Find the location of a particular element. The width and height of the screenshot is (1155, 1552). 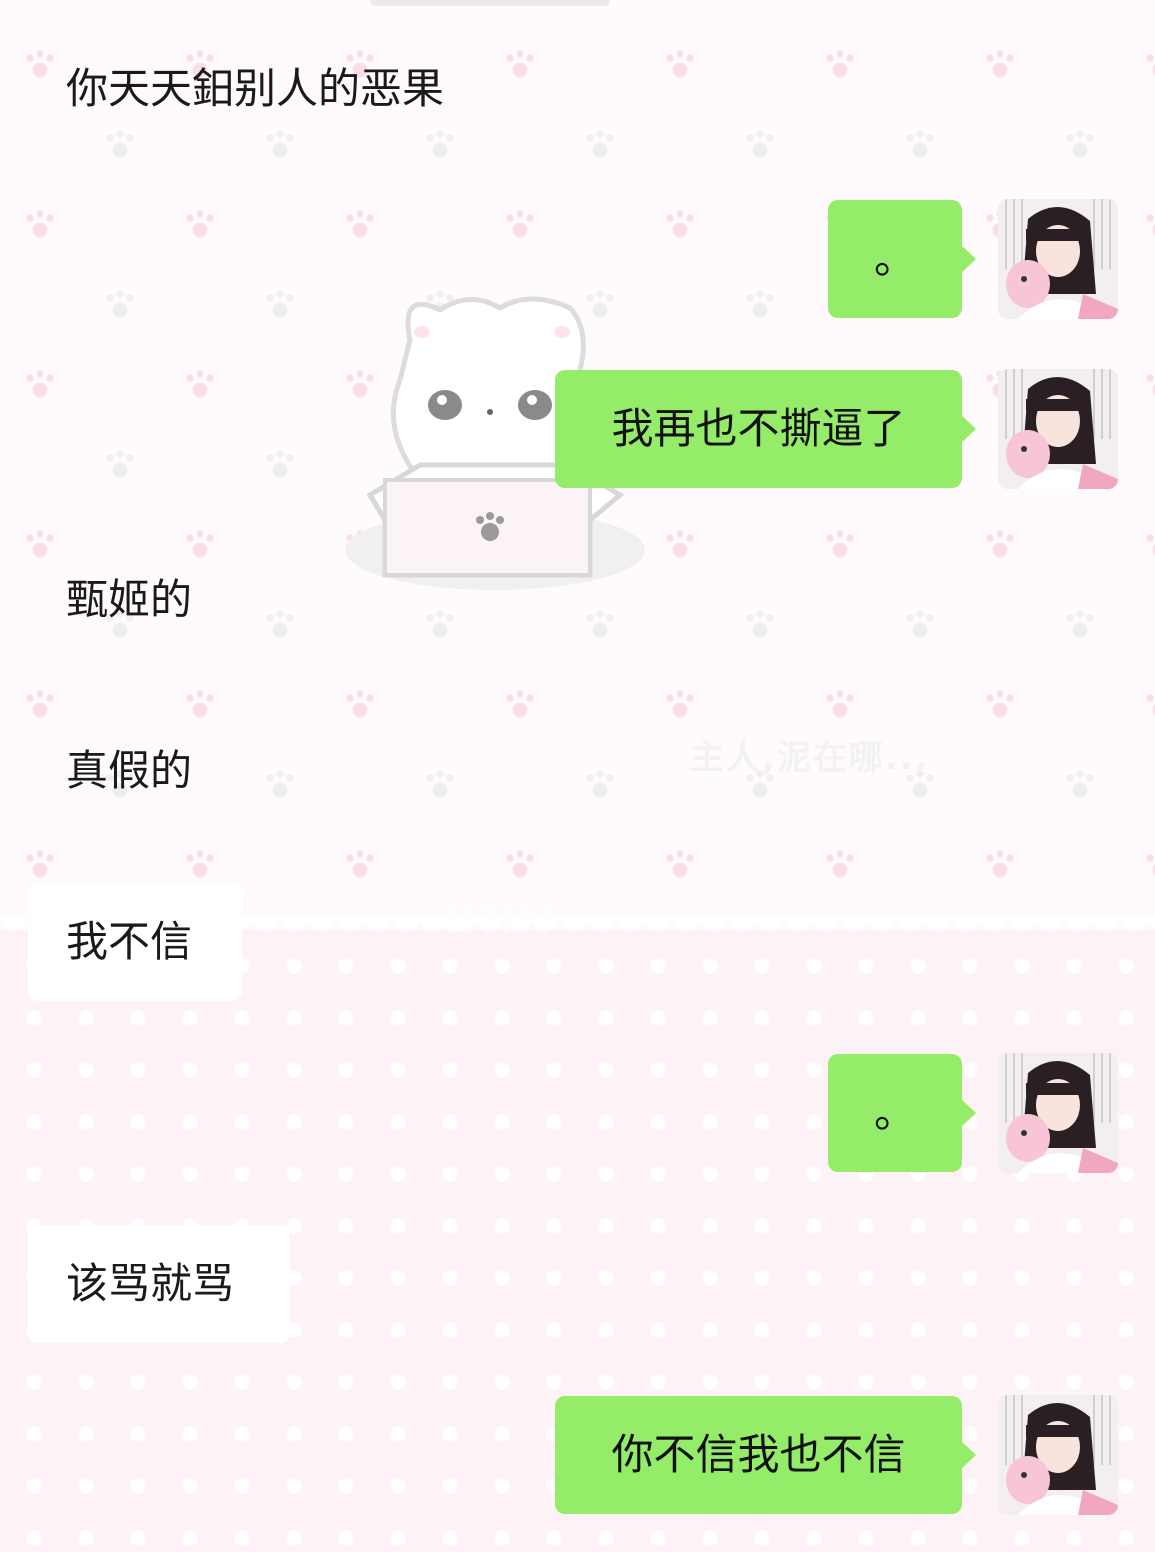

message-bubble-sent: 我再也不撕逼了 is located at coordinates (765, 429).